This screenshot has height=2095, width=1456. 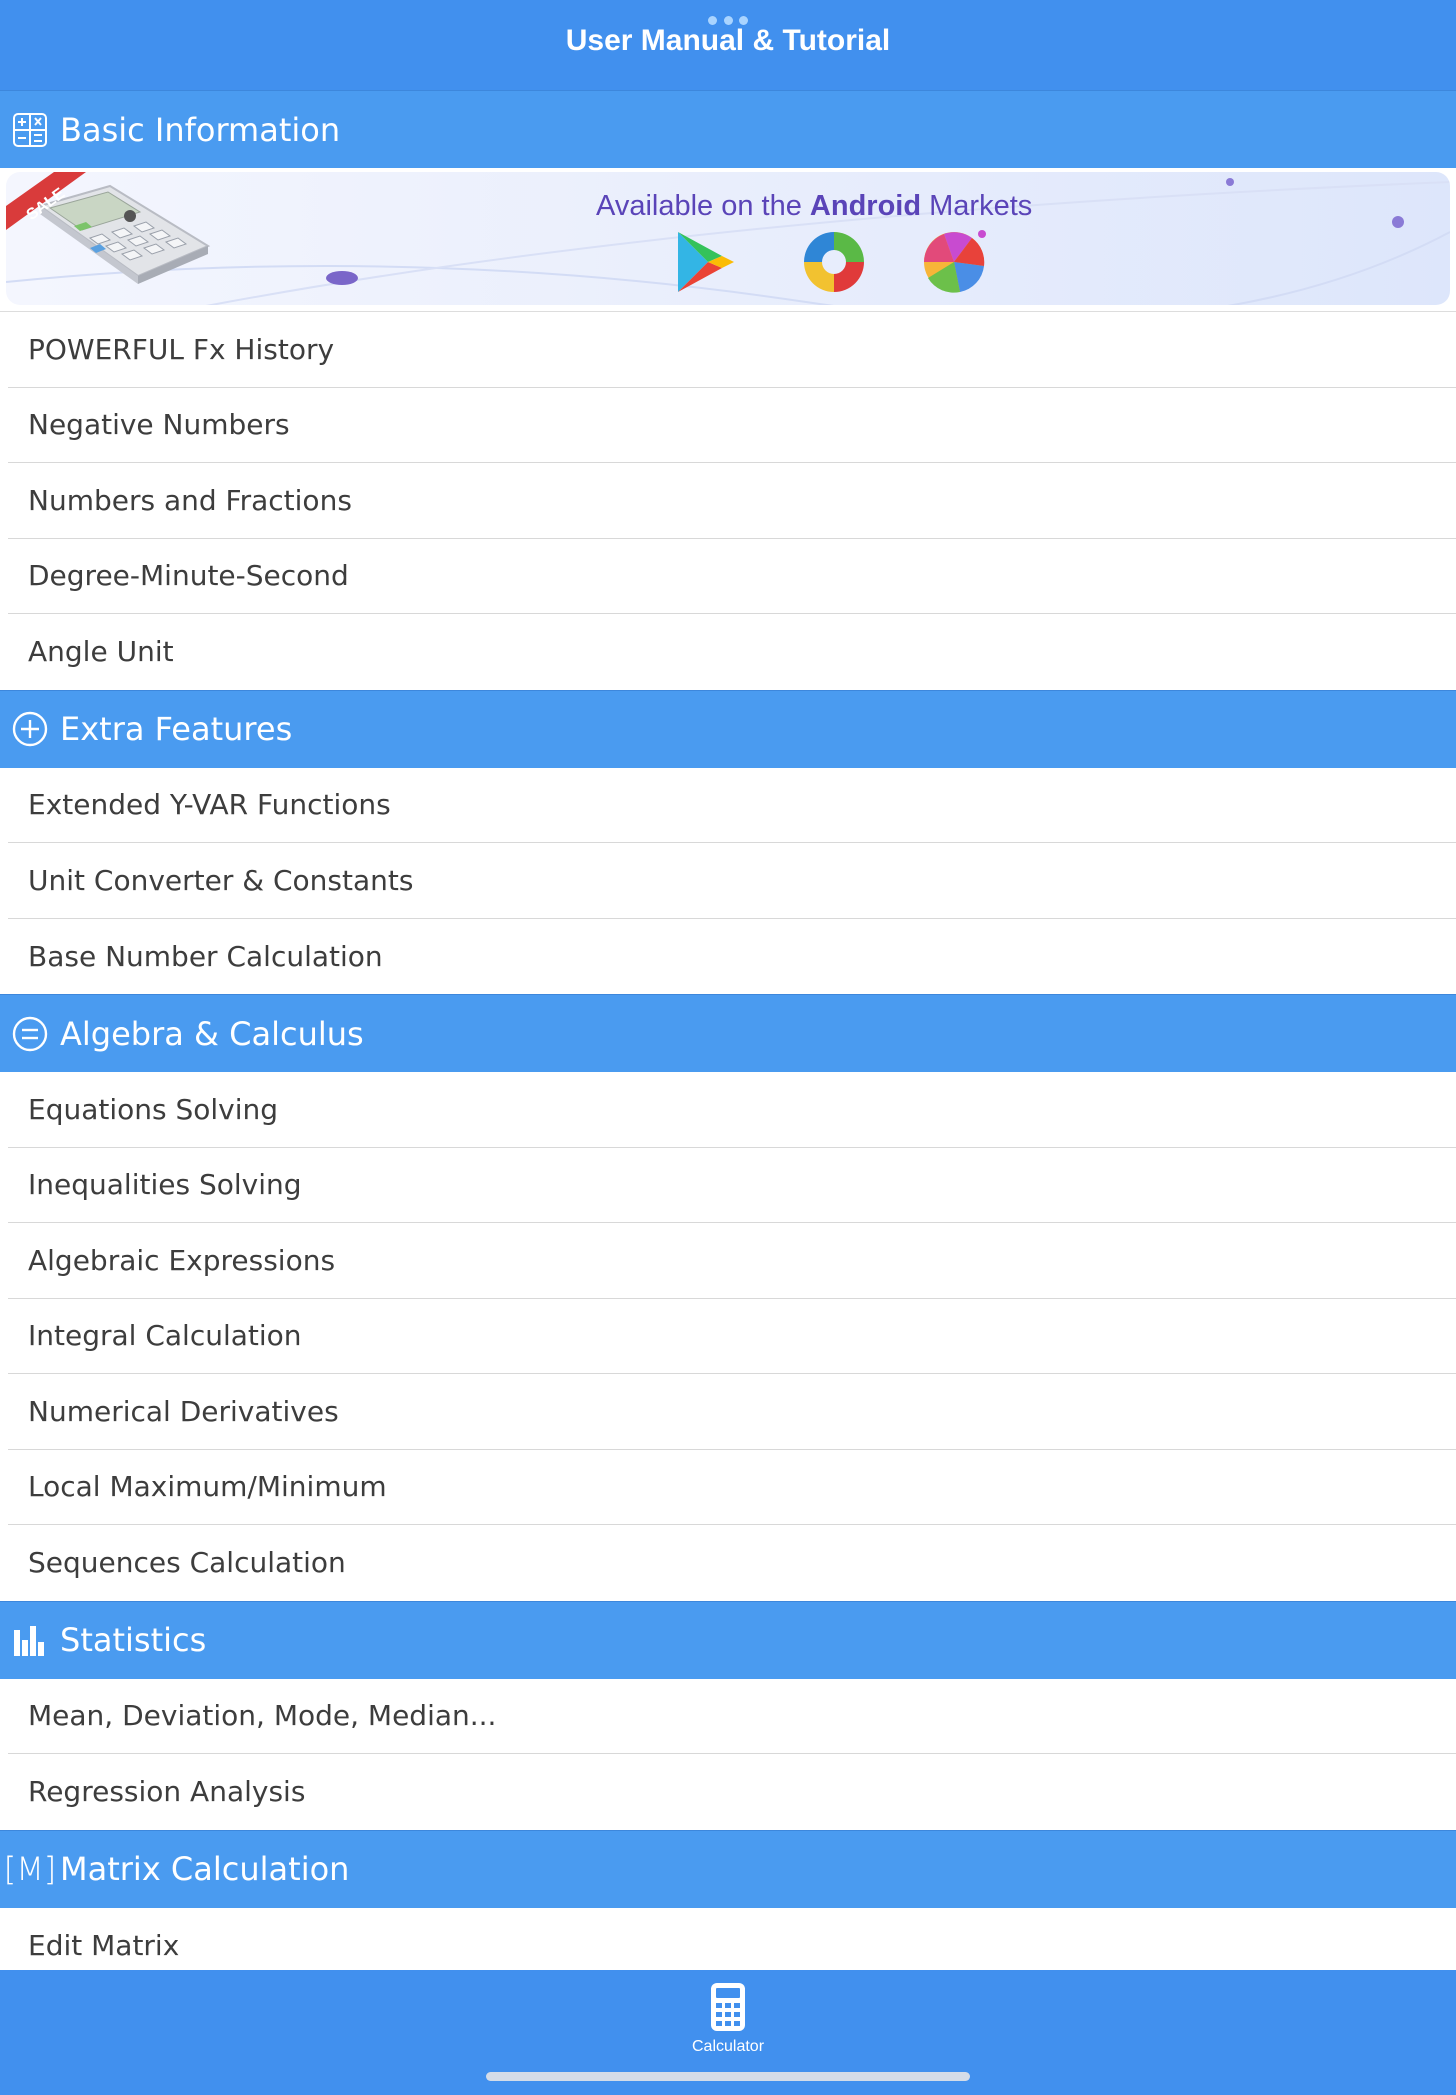 I want to click on banner-headline: Available on the Android Markets, so click(x=814, y=206).